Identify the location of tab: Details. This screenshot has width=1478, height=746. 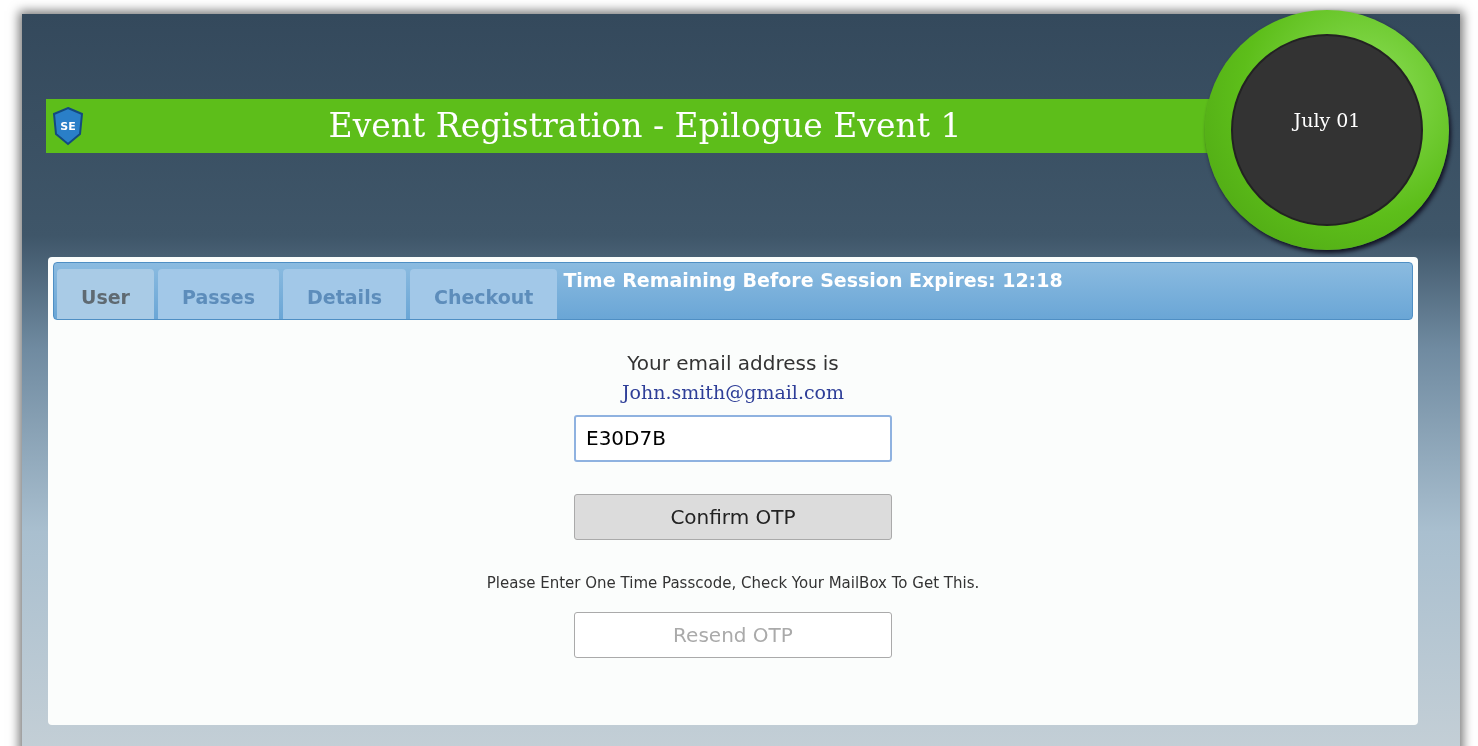
(344, 294).